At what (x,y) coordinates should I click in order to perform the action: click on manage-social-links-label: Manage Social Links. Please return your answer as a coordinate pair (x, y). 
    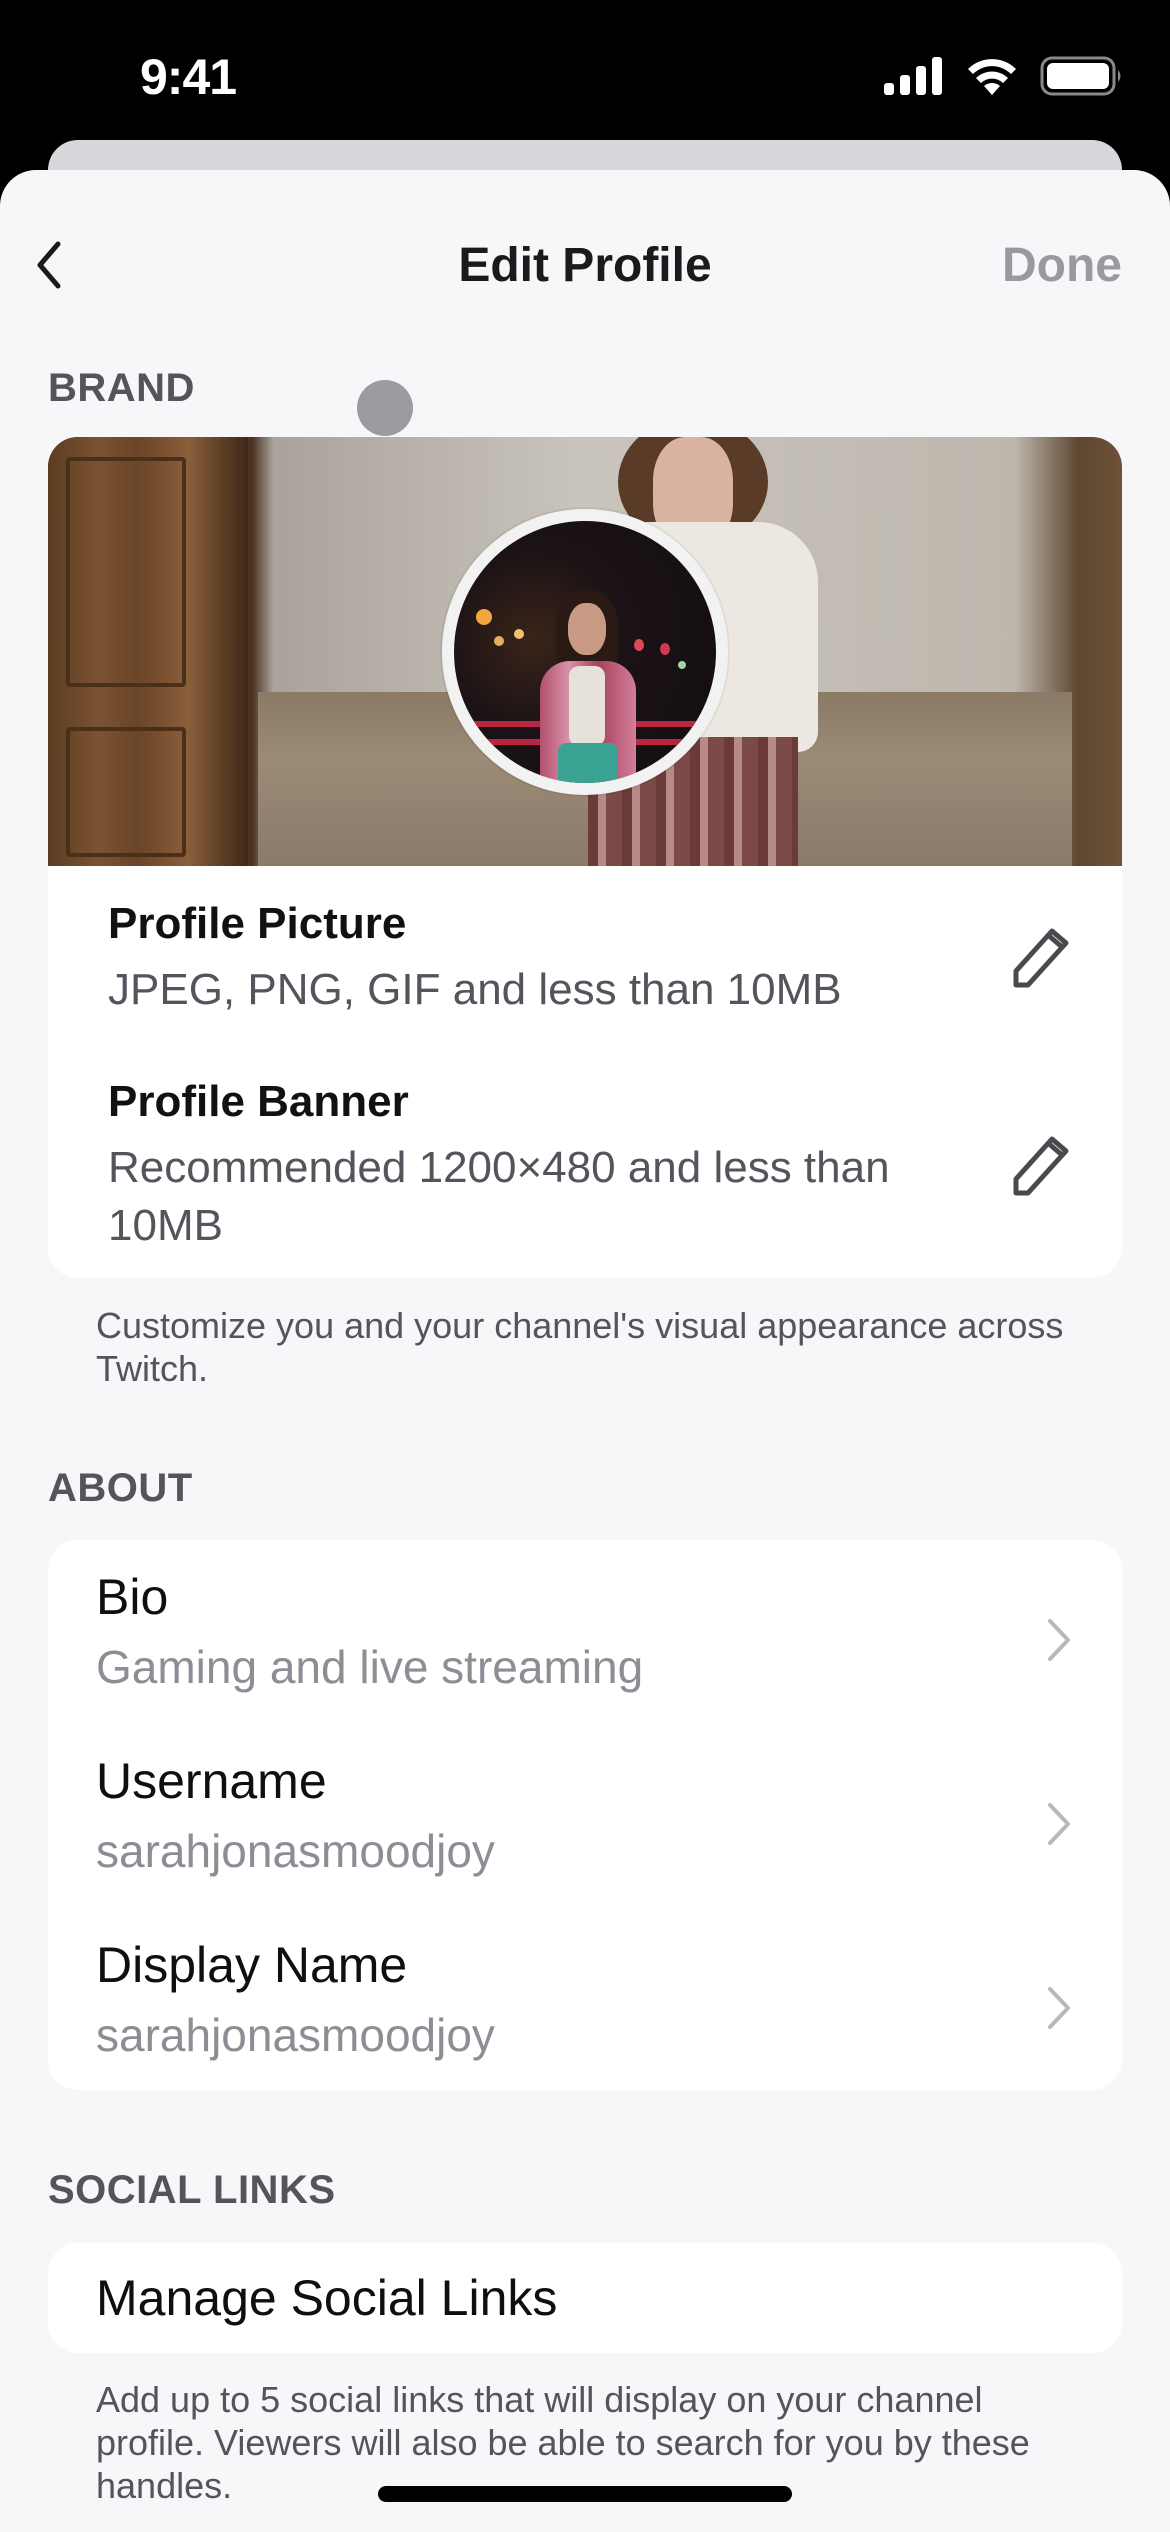
    Looking at the image, I should click on (327, 2298).